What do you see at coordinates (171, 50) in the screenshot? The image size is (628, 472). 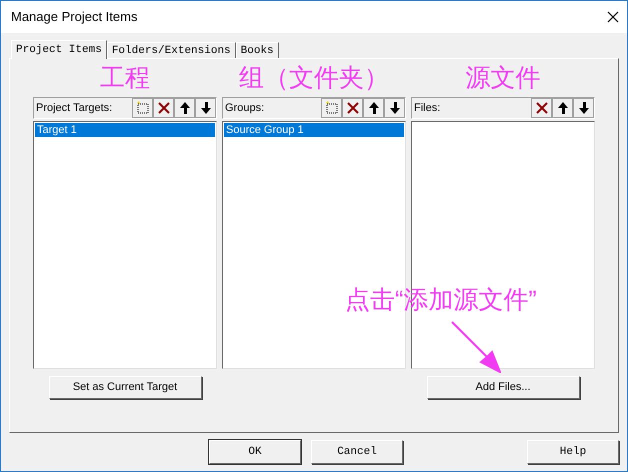 I see `tab: Folders/Extensions` at bounding box center [171, 50].